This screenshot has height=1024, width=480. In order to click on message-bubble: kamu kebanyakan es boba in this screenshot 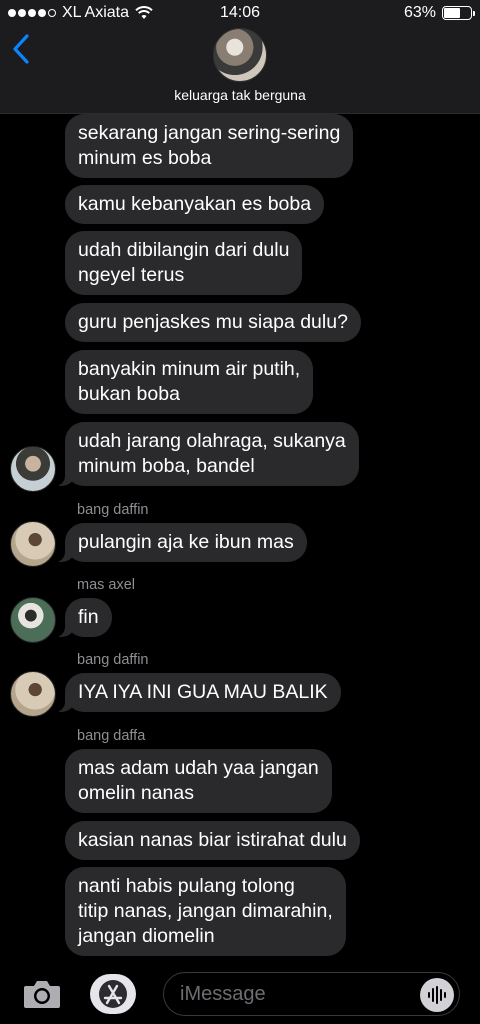, I will do `click(195, 204)`.